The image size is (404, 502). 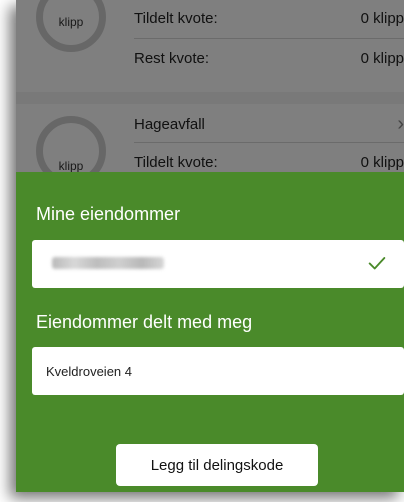 What do you see at coordinates (217, 465) in the screenshot?
I see `add-sharing-code-button: Legg til delingskode` at bounding box center [217, 465].